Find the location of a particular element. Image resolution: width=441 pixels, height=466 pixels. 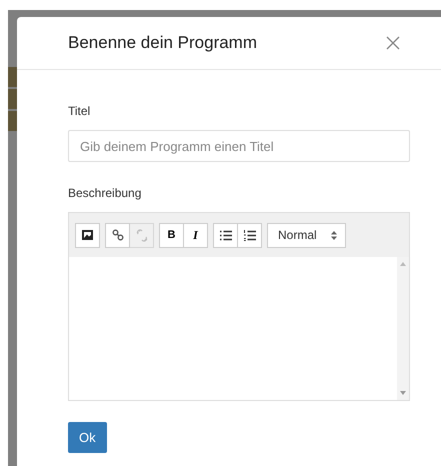

link-icon is located at coordinates (118, 235).